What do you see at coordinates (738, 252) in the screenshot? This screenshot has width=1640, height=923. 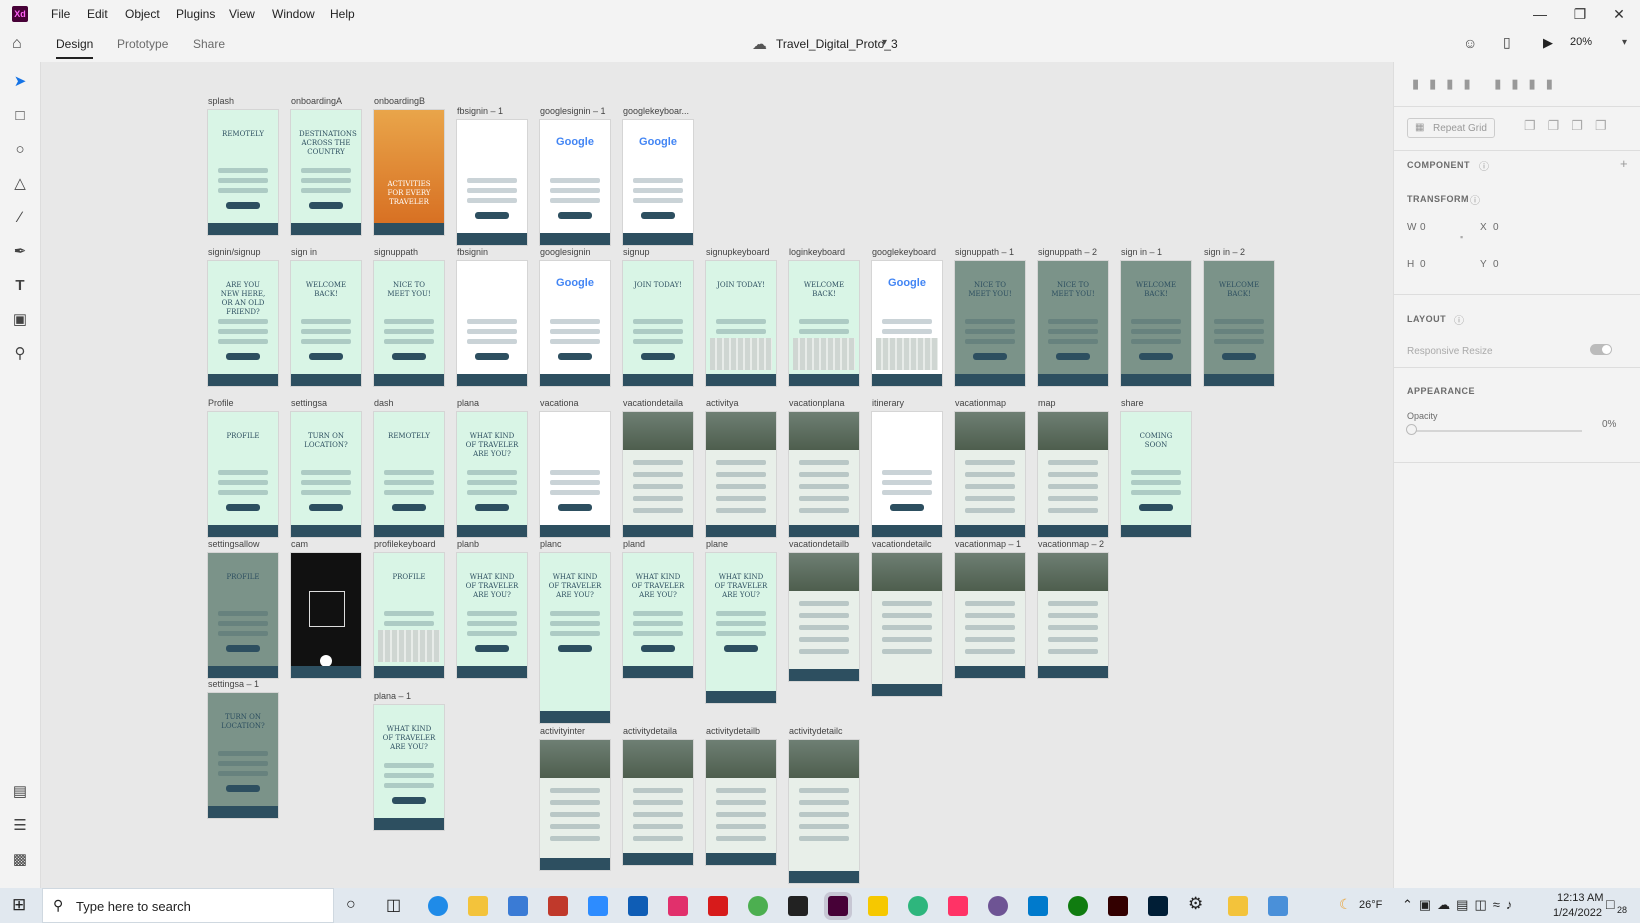 I see `artboard-label: signupkeyboard` at bounding box center [738, 252].